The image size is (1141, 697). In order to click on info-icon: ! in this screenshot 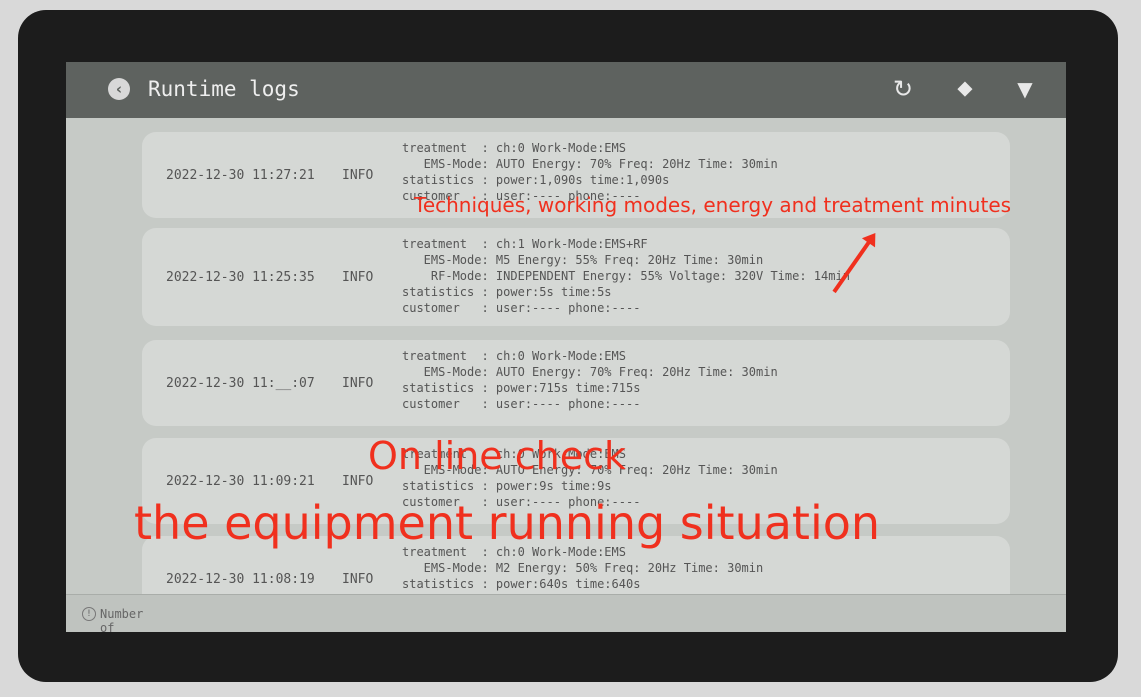, I will do `click(89, 614)`.